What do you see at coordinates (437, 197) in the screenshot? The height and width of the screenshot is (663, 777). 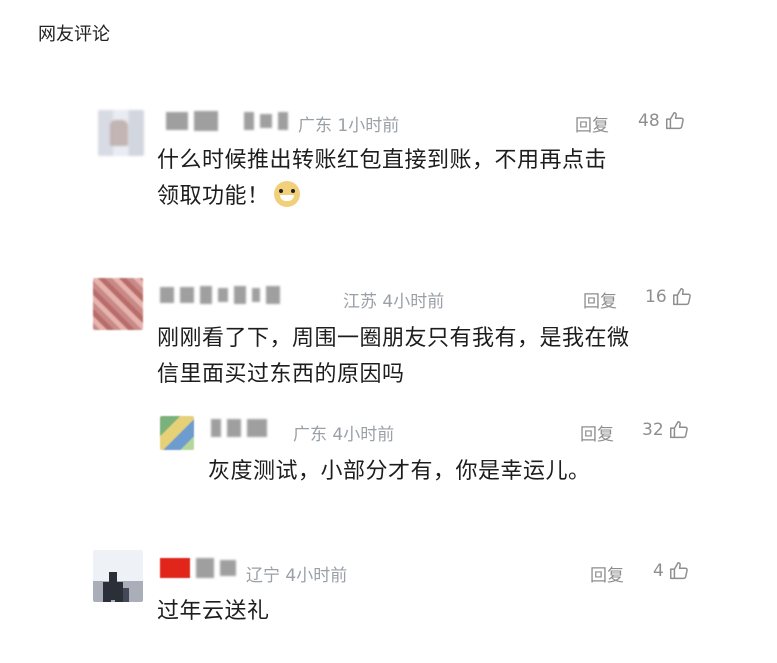 I see `comment-text-line-2: 领取功能！` at bounding box center [437, 197].